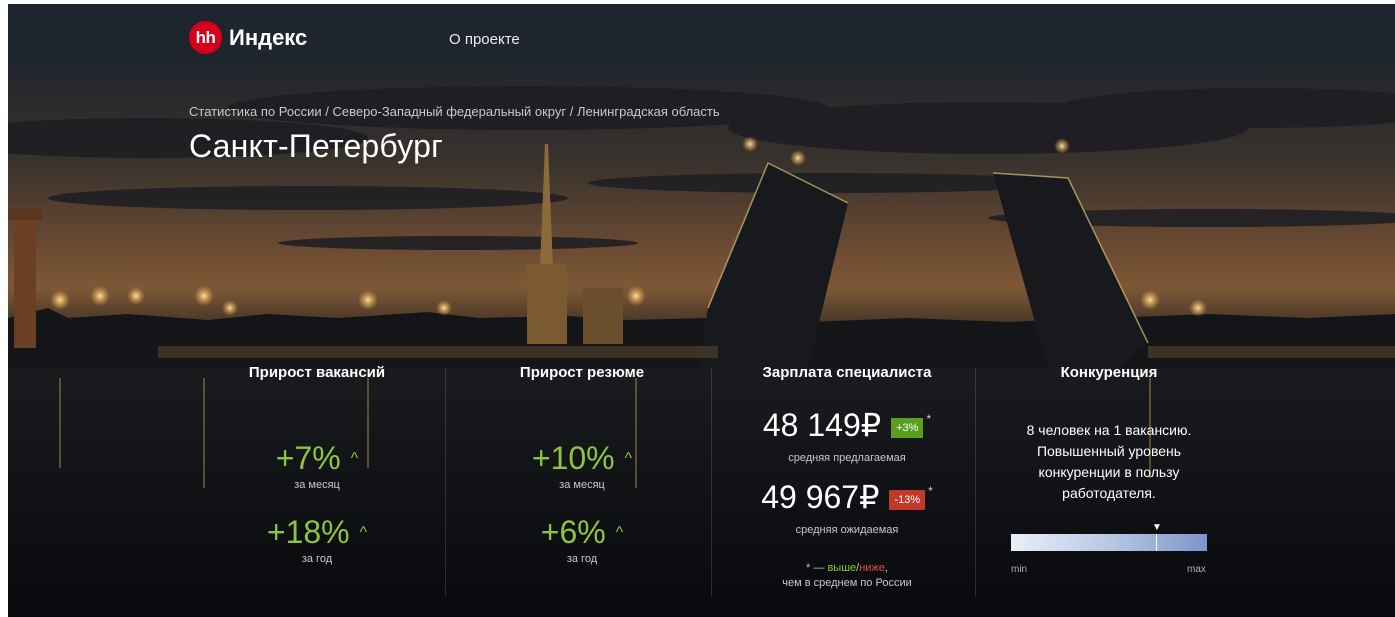 The image size is (1395, 617). I want to click on competition-text-line: Повышенный уровень, so click(1109, 451).